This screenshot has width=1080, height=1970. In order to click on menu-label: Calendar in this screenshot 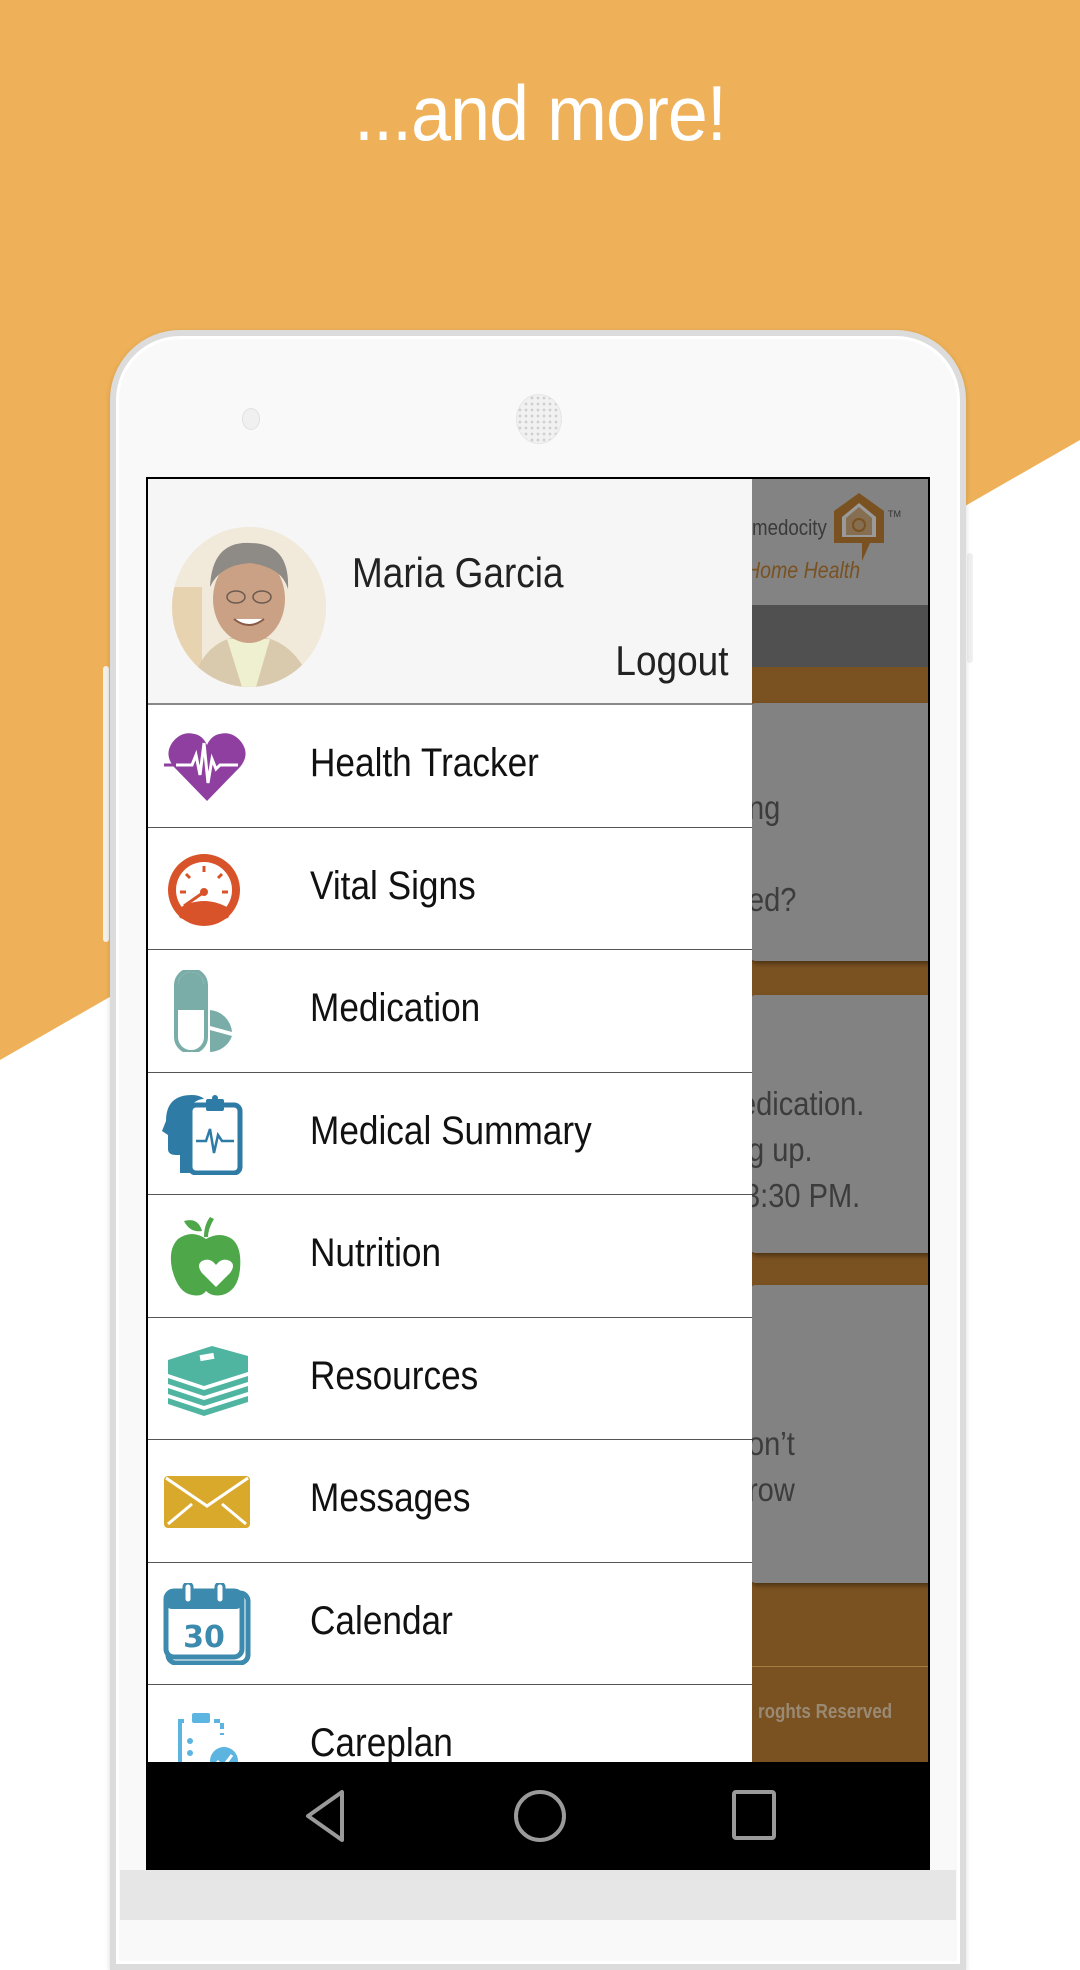, I will do `click(381, 1620)`.